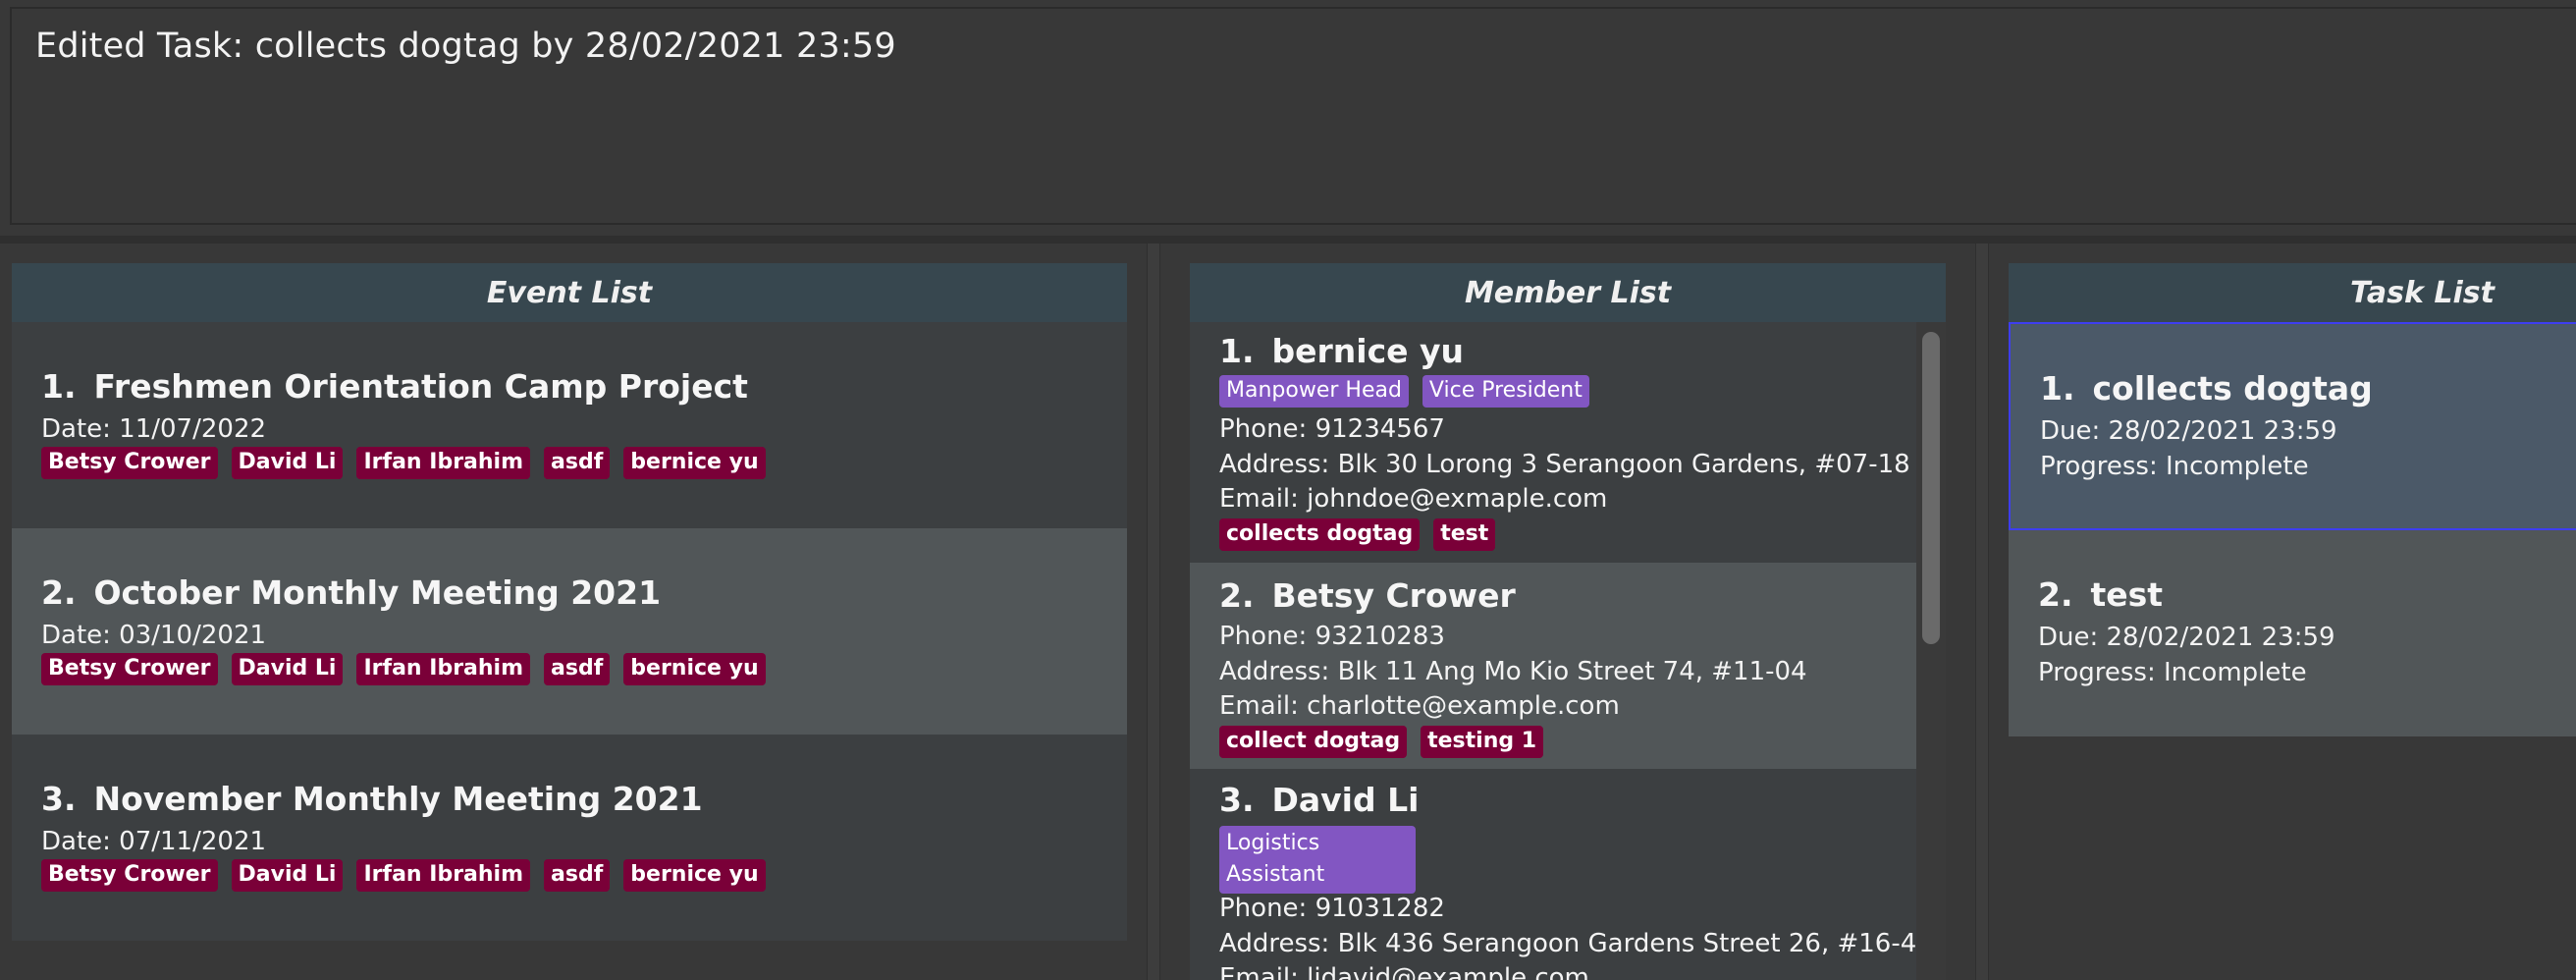 The image size is (2576, 980). What do you see at coordinates (1413, 499) in the screenshot?
I see `member-email: Email: johndoe@exmaple.com` at bounding box center [1413, 499].